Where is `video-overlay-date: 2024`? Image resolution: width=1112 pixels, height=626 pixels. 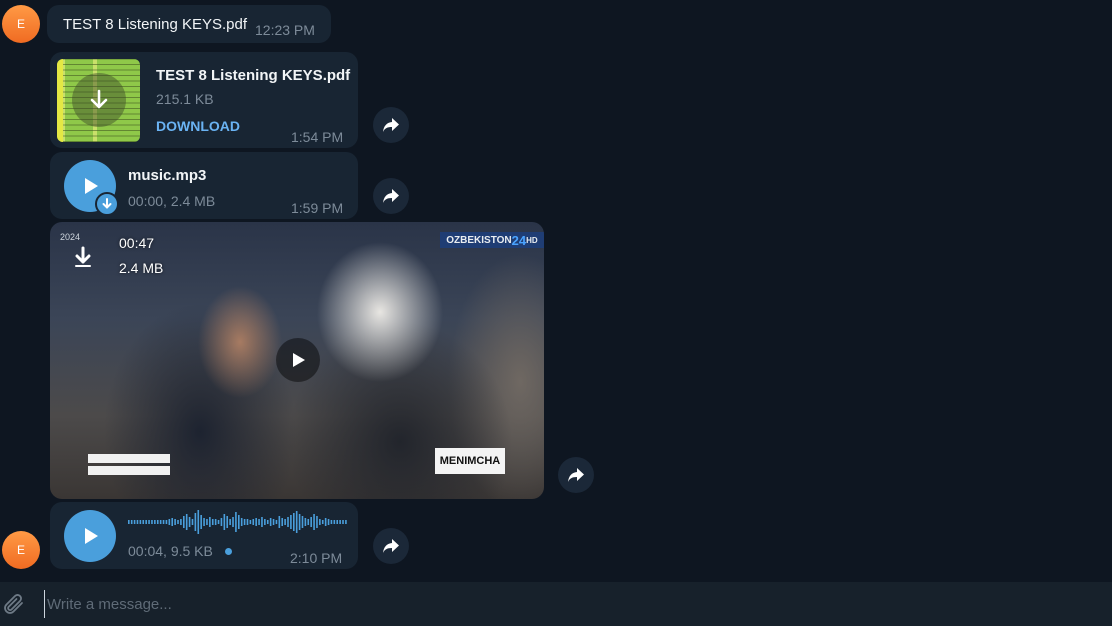
video-overlay-date: 2024 is located at coordinates (70, 237).